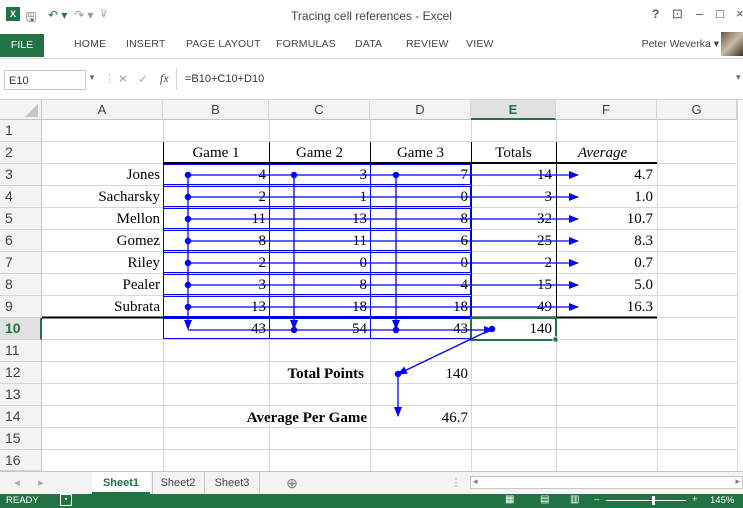 The image size is (743, 508). Describe the element at coordinates (21, 285) in the screenshot. I see `row-header-8: 8` at that location.